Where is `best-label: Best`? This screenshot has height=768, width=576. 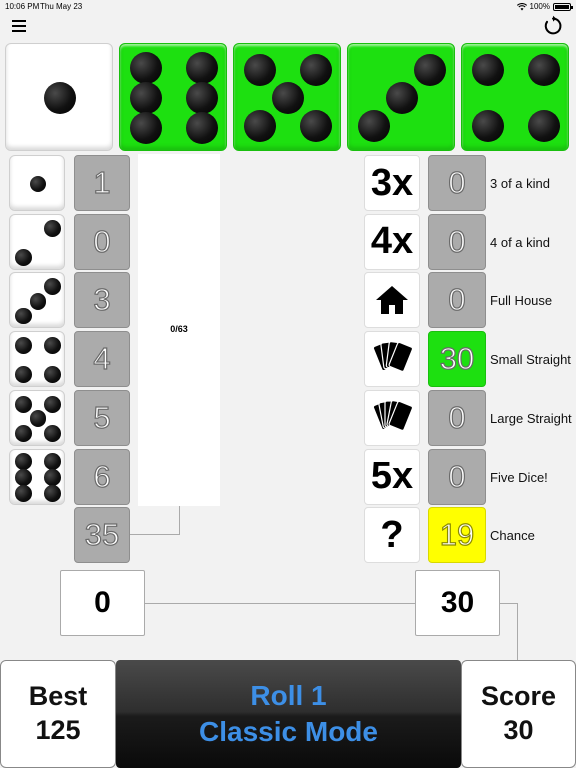 best-label: Best is located at coordinates (58, 696).